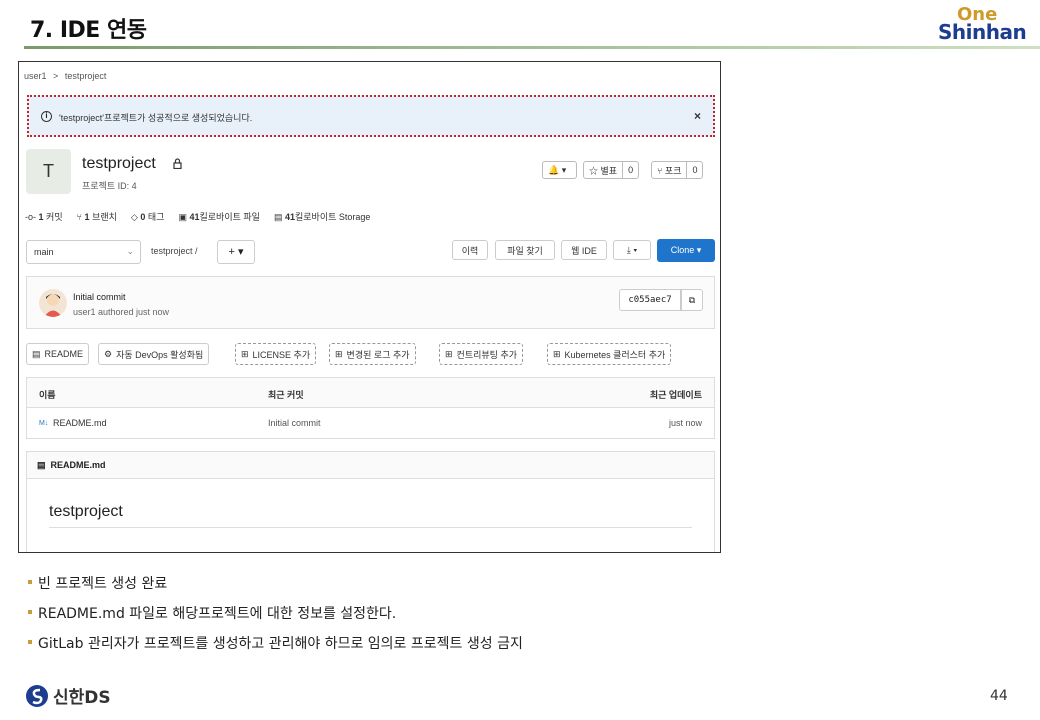 This screenshot has height=720, width=1040. What do you see at coordinates (86, 511) in the screenshot?
I see `readme-heading: testproject` at bounding box center [86, 511].